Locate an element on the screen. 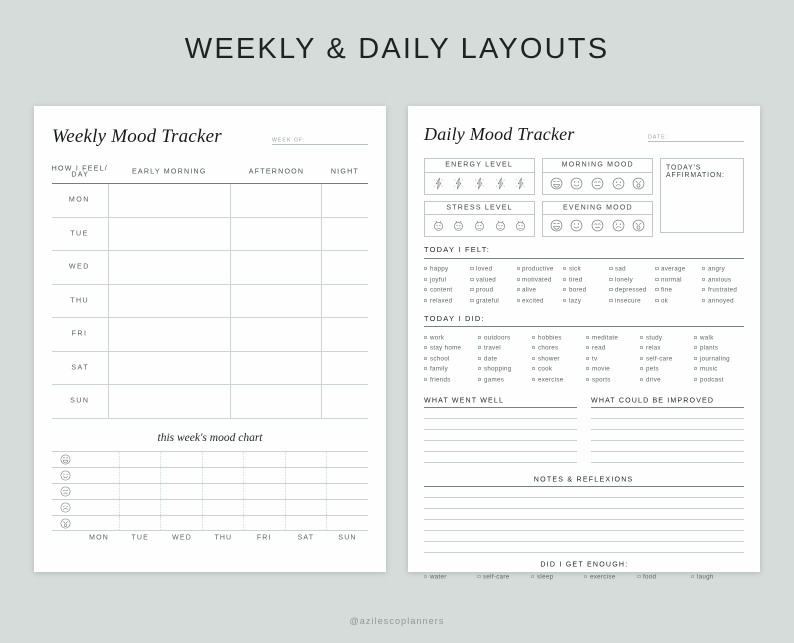 The width and height of the screenshot is (794, 643). list-item: annoyed is located at coordinates (722, 300).